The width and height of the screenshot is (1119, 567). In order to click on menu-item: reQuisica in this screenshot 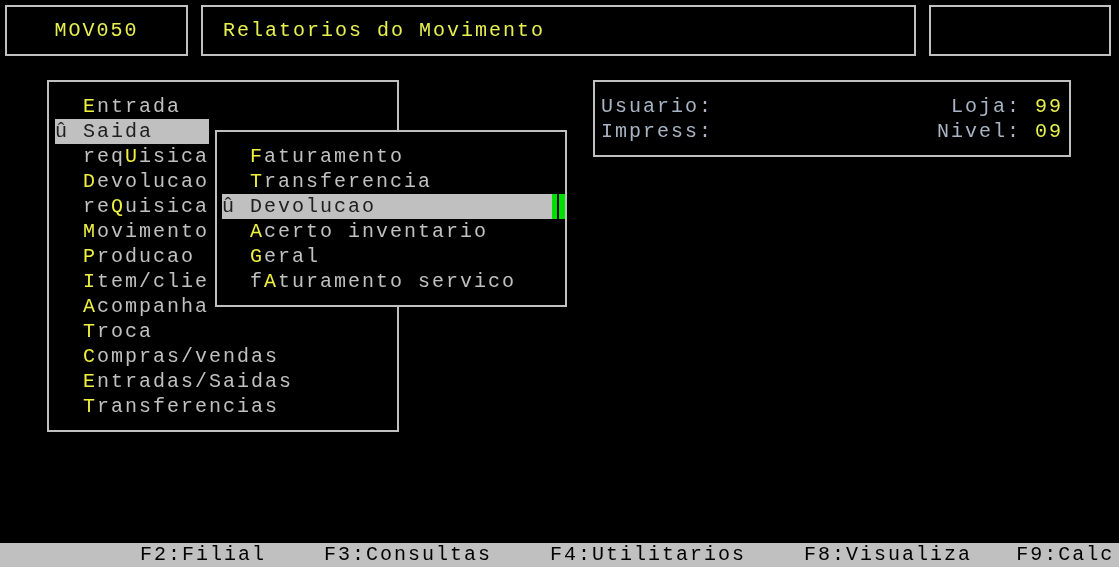, I will do `click(134, 206)`.